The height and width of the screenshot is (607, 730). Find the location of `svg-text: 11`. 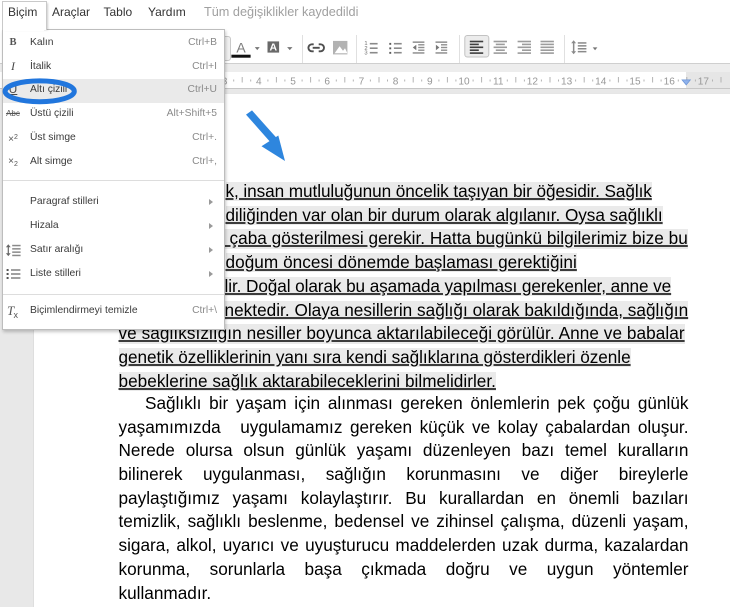

svg-text: 11 is located at coordinates (498, 82).